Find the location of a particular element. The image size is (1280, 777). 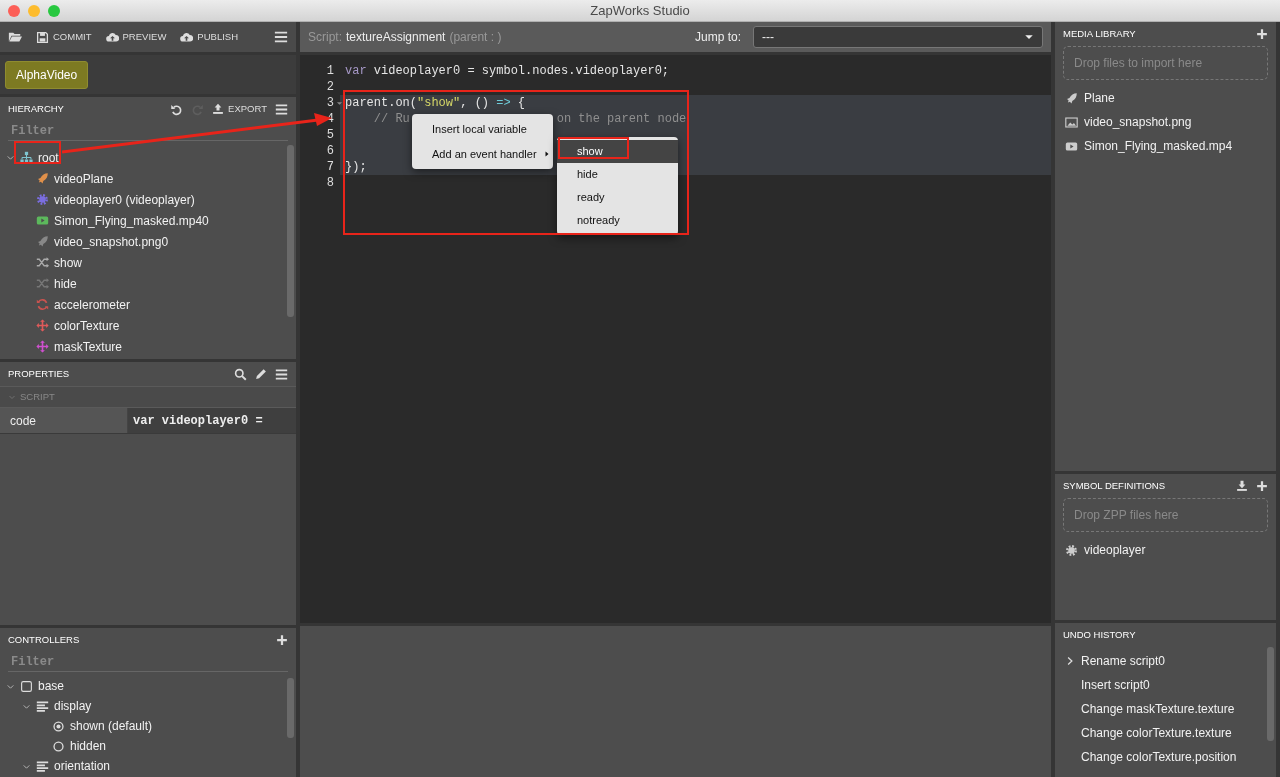

menu-item: notready is located at coordinates (617, 220).